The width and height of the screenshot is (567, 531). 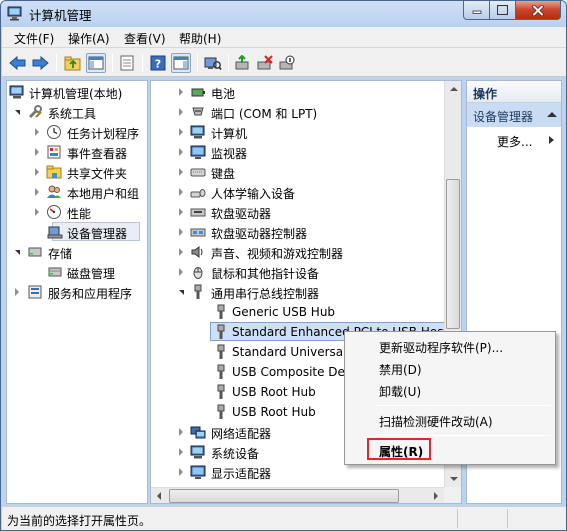 I want to click on title-bar: 计算机管理, so click(x=283, y=14).